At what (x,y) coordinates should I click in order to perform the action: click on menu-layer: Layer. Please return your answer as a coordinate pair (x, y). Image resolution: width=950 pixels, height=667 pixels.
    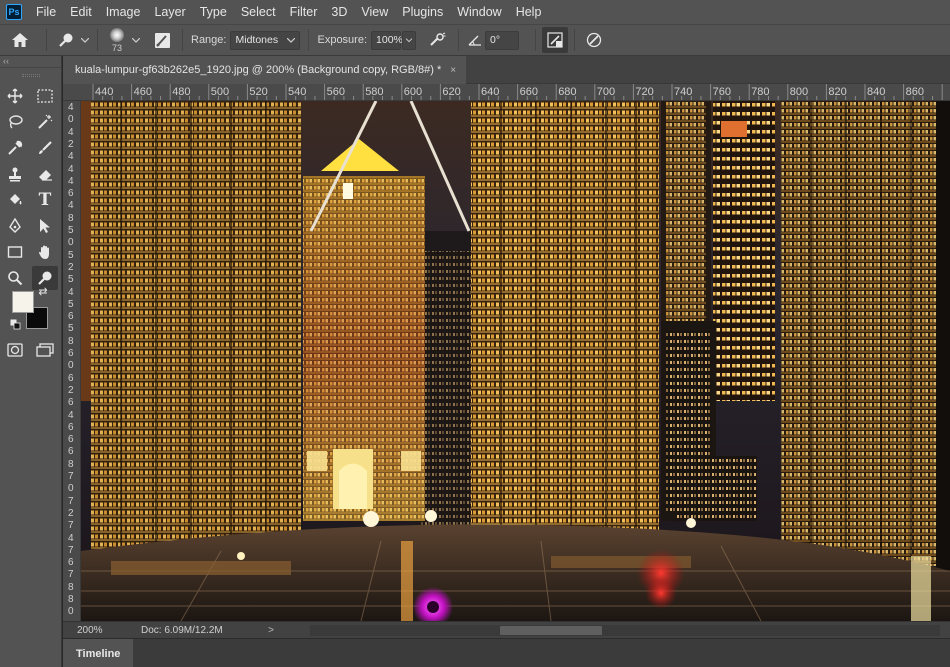
    Looking at the image, I should click on (169, 12).